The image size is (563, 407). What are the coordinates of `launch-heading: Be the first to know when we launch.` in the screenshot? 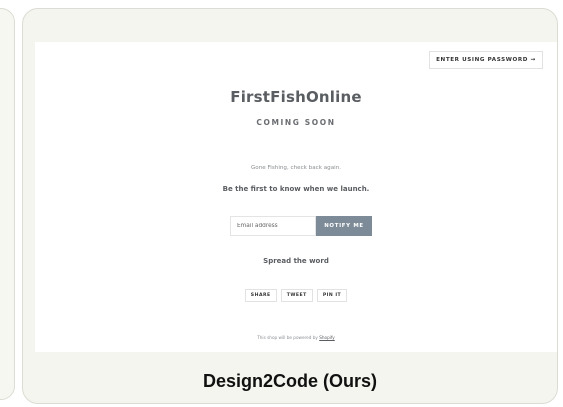 It's located at (296, 189).